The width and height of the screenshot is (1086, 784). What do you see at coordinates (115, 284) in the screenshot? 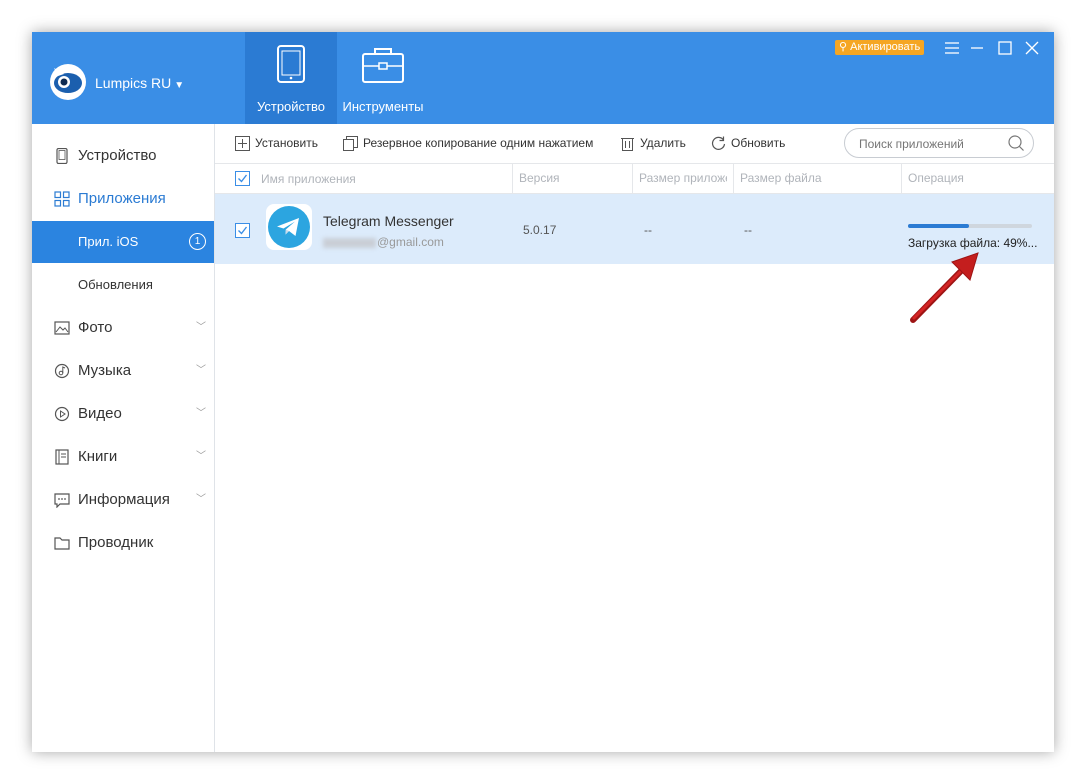
I see `sidebar-sub-label: Обновления` at bounding box center [115, 284].